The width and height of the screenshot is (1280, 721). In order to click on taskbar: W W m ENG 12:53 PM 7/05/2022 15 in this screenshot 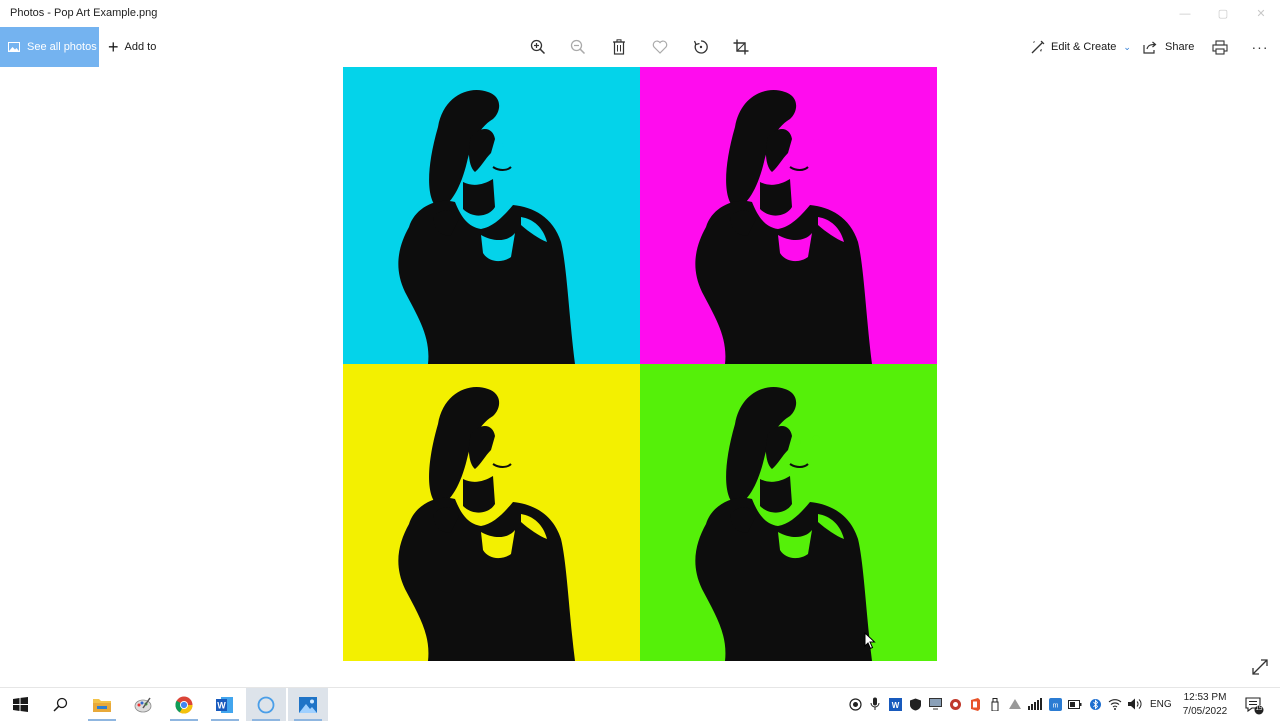, I will do `click(640, 704)`.